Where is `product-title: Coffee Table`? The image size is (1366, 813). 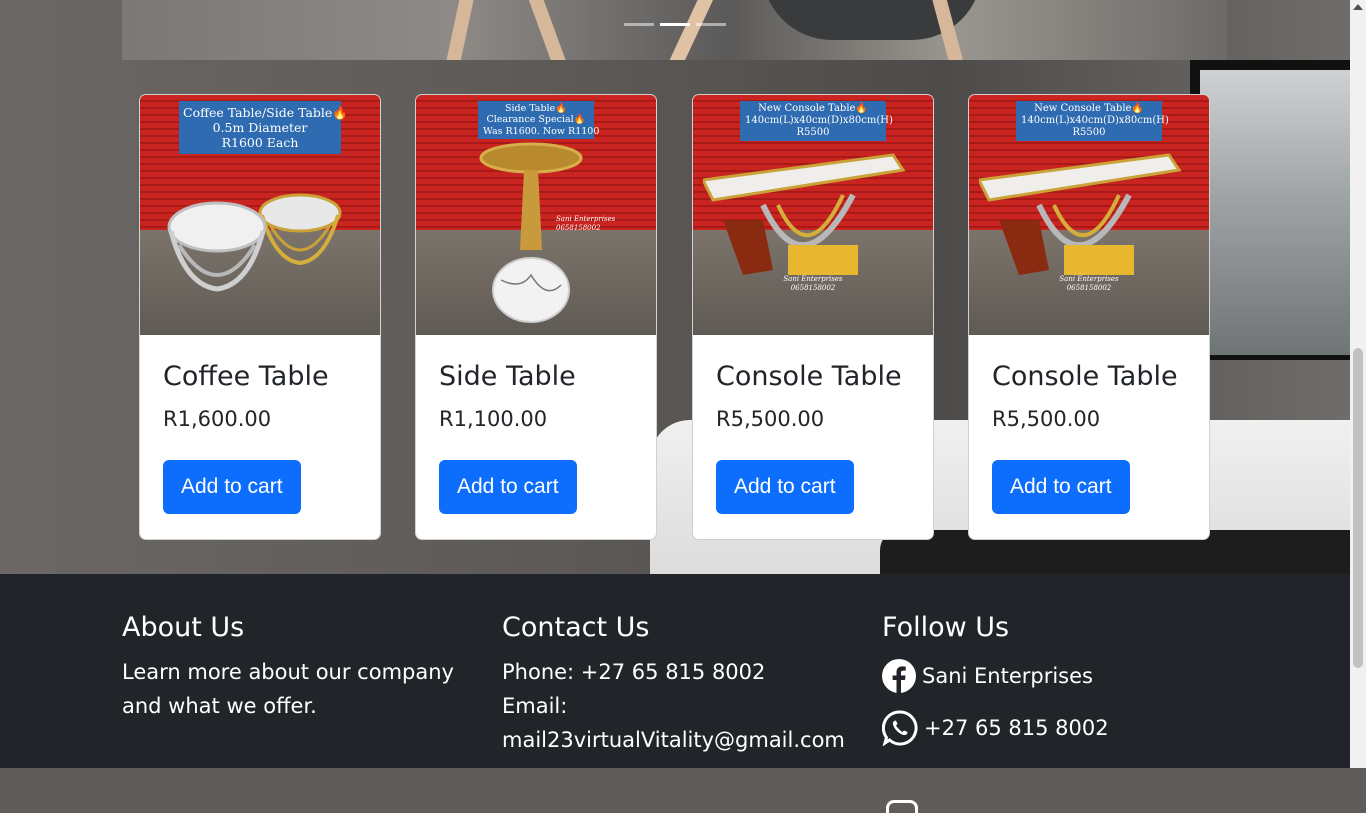
product-title: Coffee Table is located at coordinates (246, 376).